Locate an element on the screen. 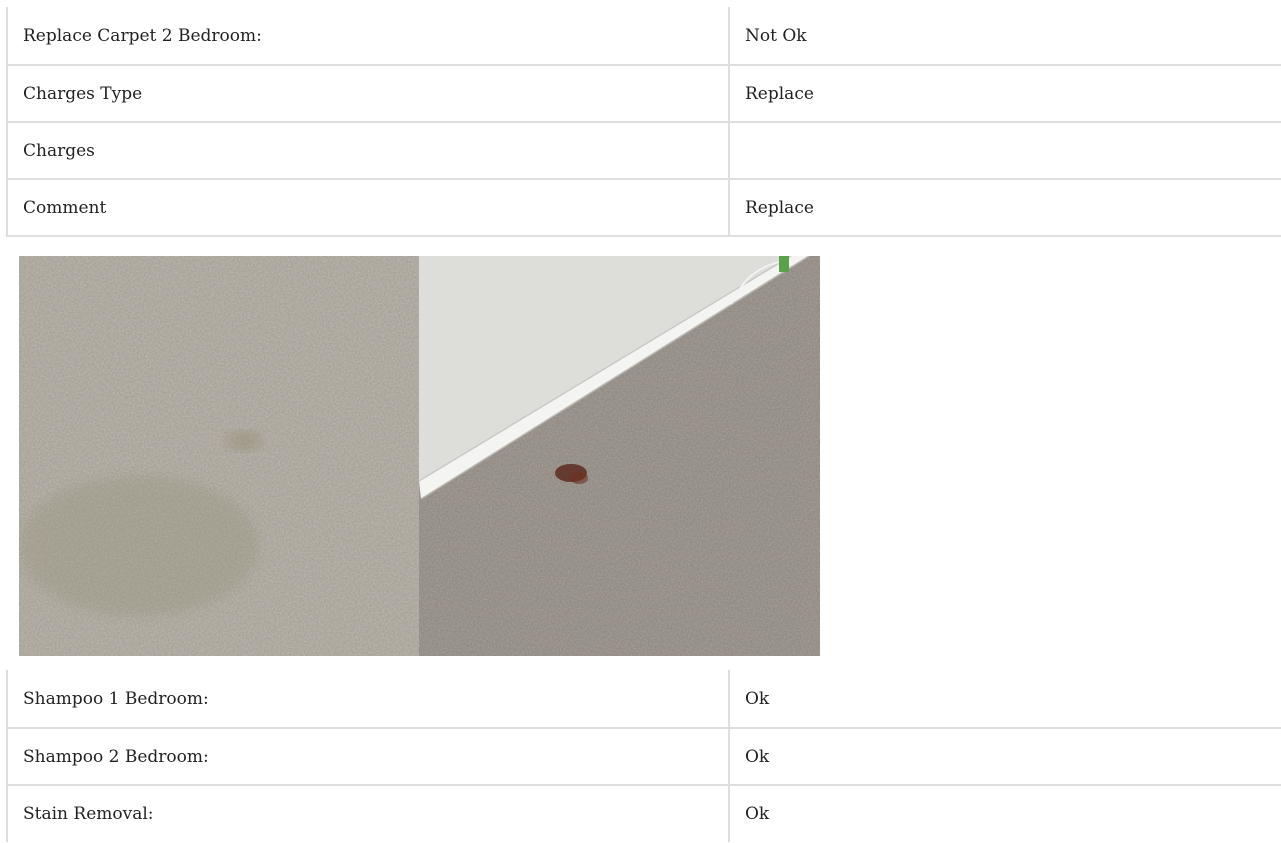 This screenshot has height=843, width=1281. table-row: Shampoo 1 Bedroom: Ok is located at coordinates (643, 699).